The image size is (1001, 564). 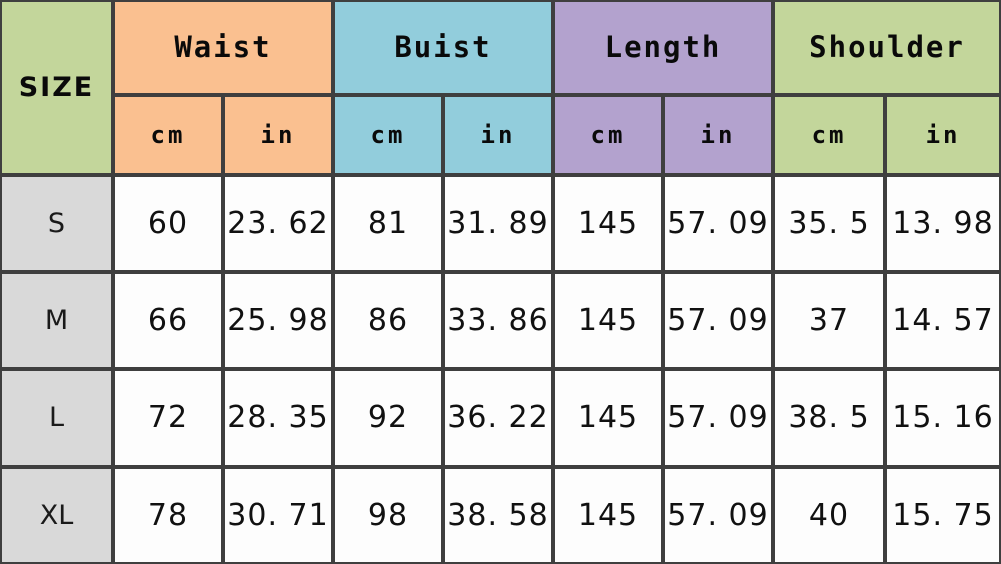 I want to click on cell-buist-in: 38. 58, so click(x=498, y=515).